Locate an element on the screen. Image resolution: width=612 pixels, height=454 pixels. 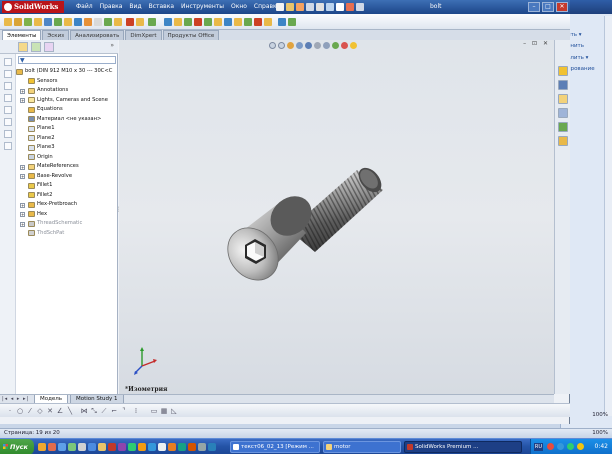
tree-item: ThdSchPat is located at coordinates (67, 234).